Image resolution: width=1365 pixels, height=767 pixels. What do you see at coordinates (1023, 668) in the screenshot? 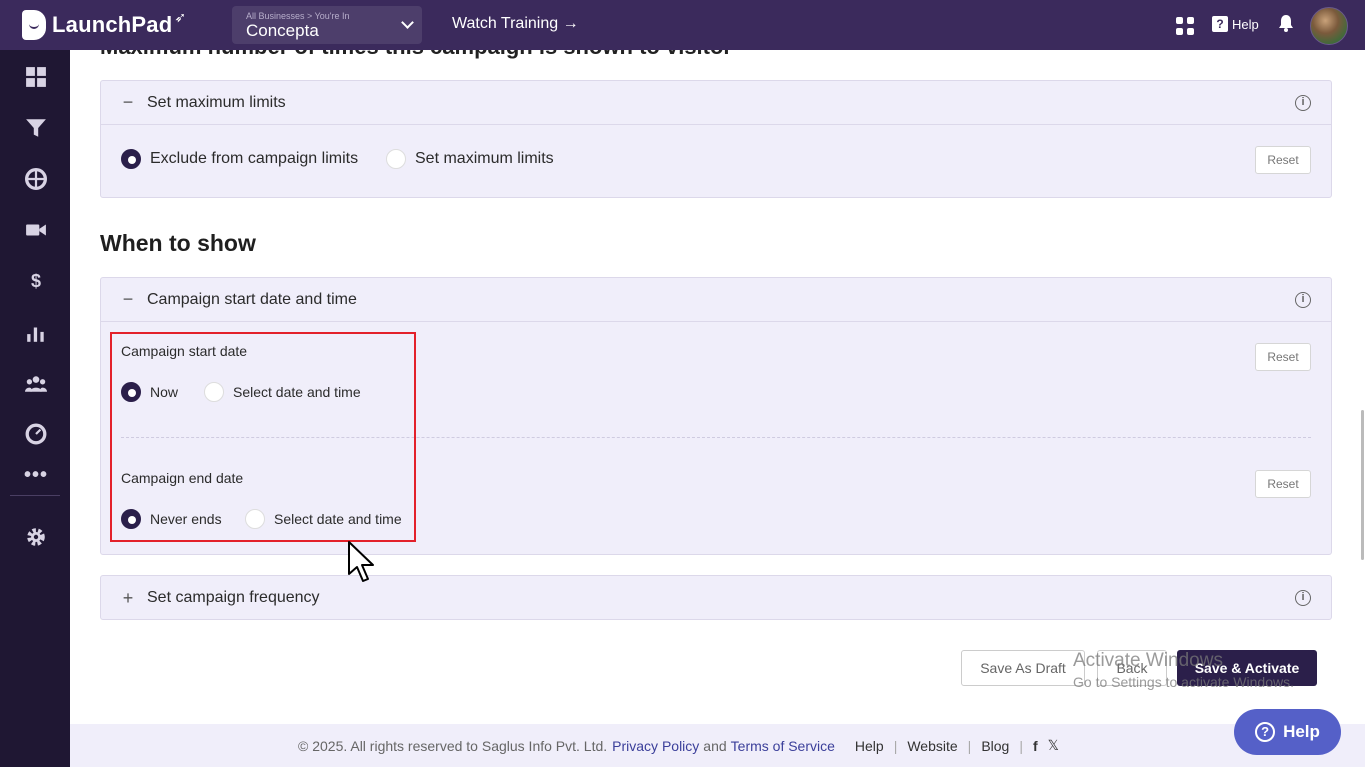
I see `save-draft-button: Save As Draft` at bounding box center [1023, 668].